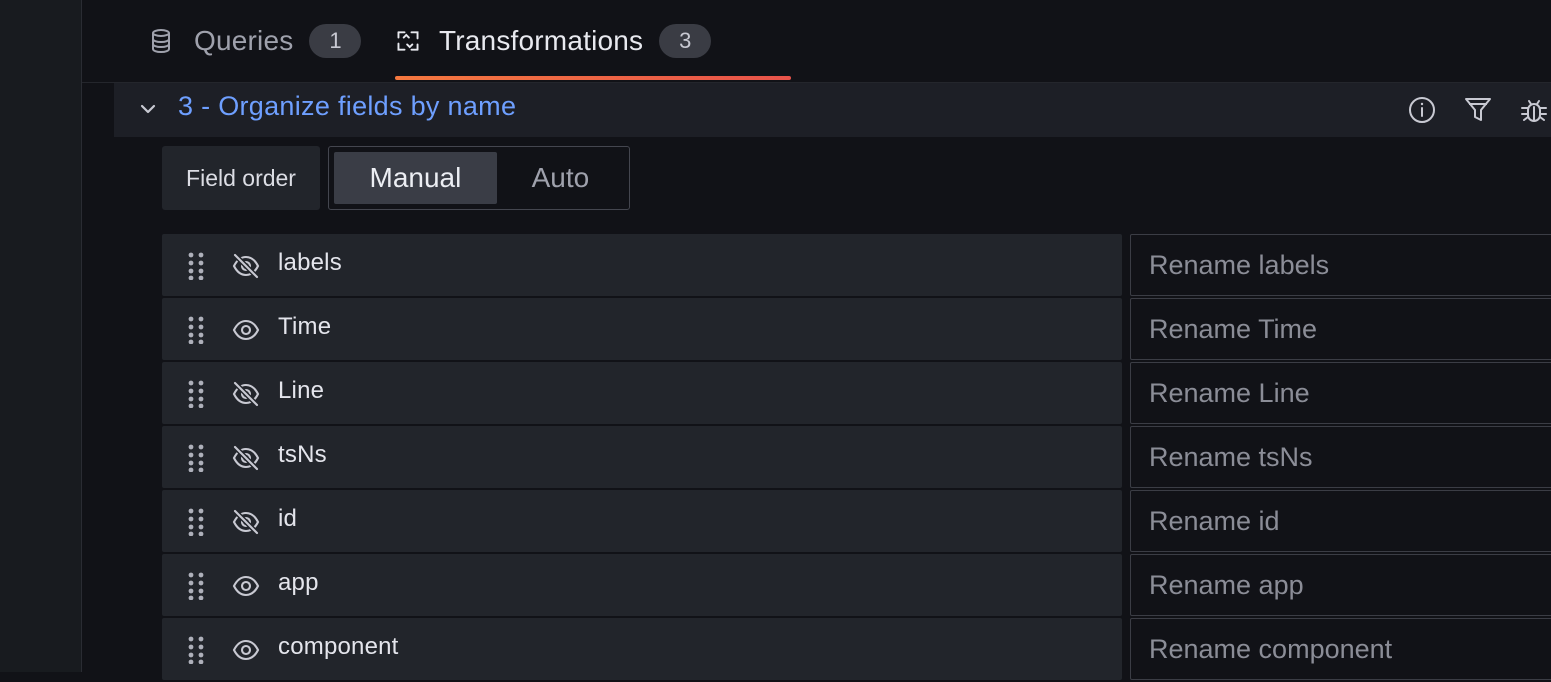 The width and height of the screenshot is (1551, 682). What do you see at coordinates (347, 106) in the screenshot?
I see `transformation-title: 3 - Organize fields by name` at bounding box center [347, 106].